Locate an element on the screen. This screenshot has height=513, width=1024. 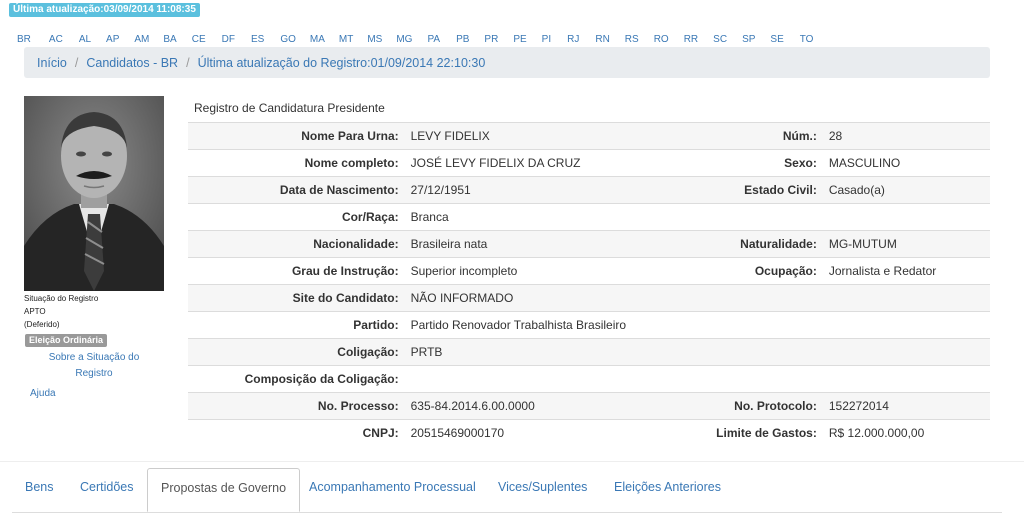
tab-vices-suplentes: Vices/Suplentes is located at coordinates (542, 487).